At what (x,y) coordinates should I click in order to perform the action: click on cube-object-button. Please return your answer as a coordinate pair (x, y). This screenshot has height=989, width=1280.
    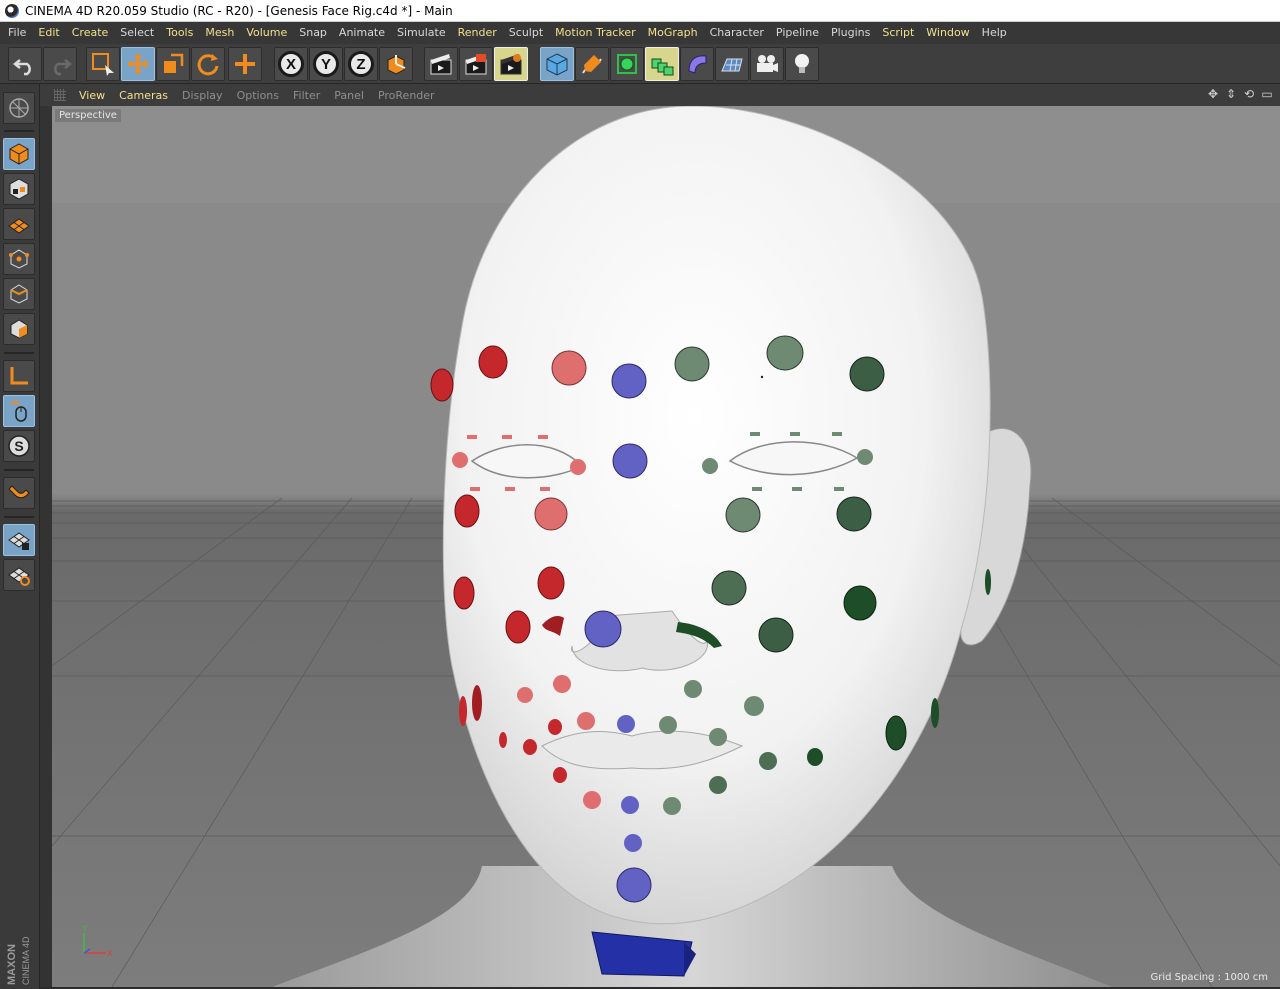
    Looking at the image, I should click on (557, 64).